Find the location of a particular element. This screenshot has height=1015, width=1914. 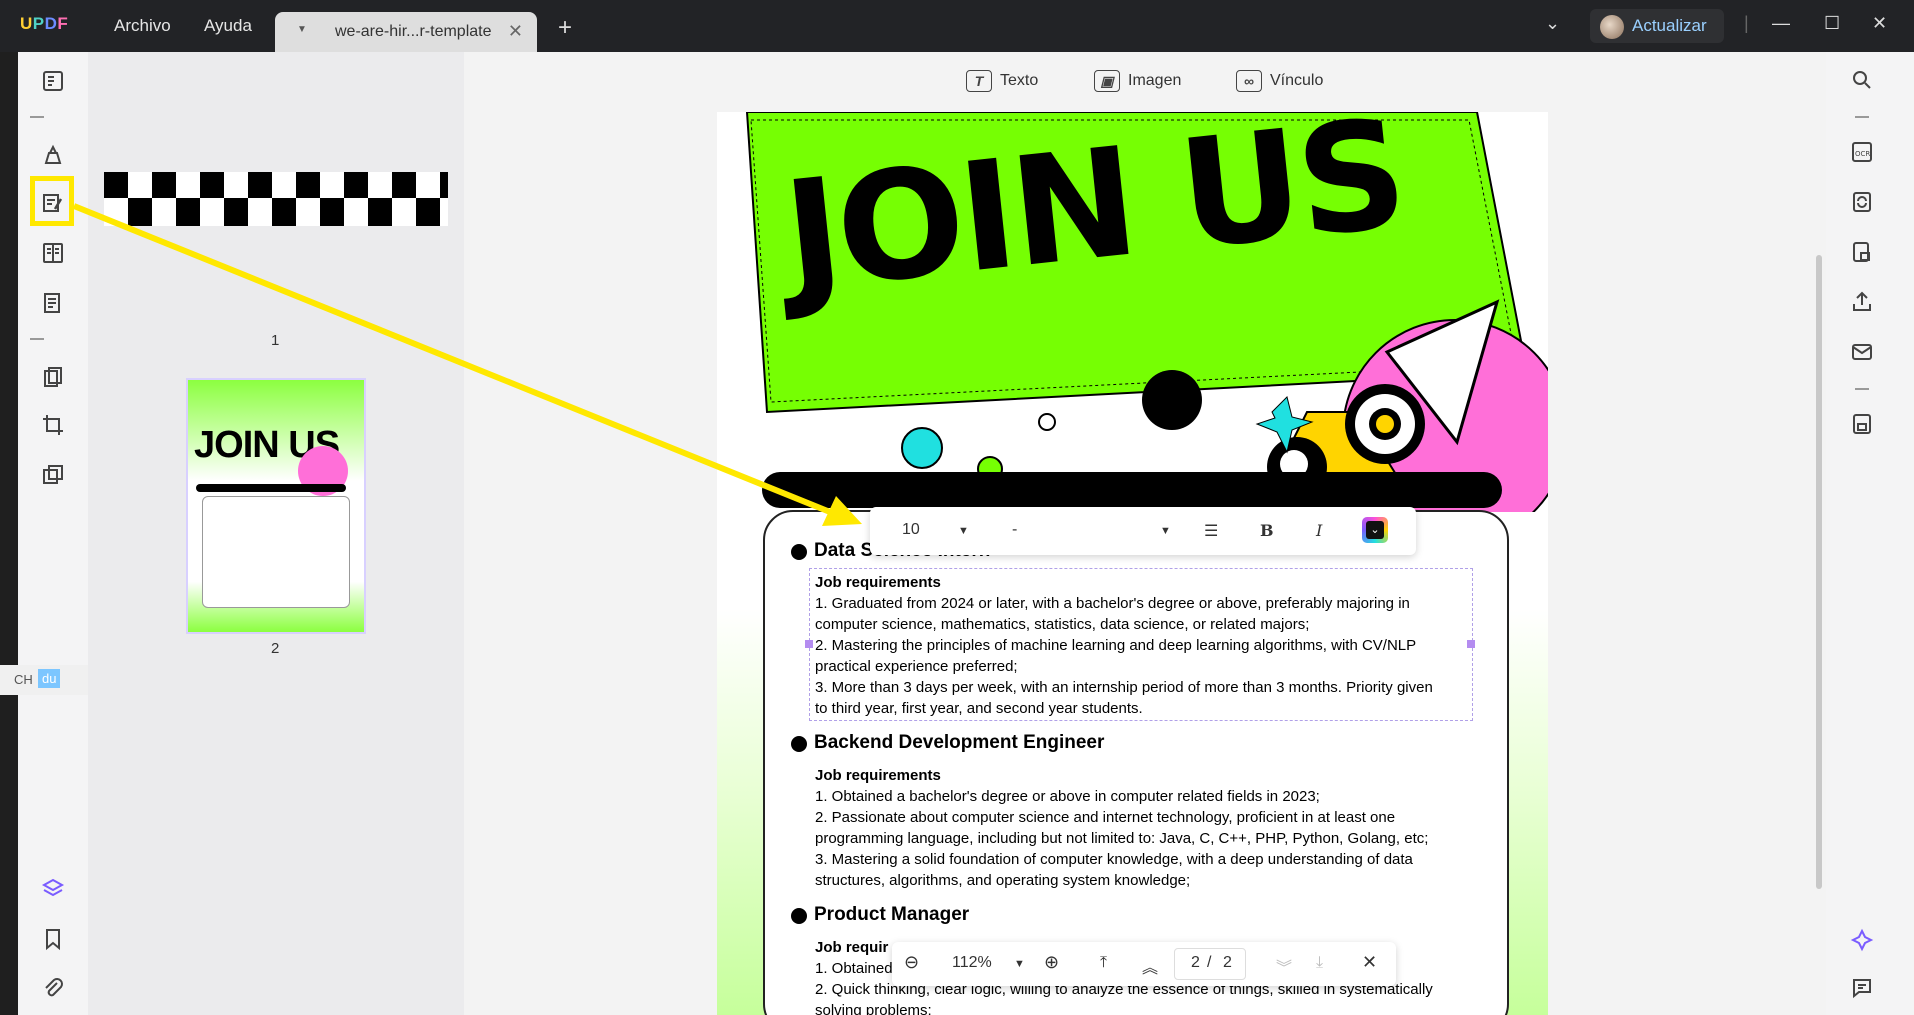

page1-label: 1 is located at coordinates (275, 340).